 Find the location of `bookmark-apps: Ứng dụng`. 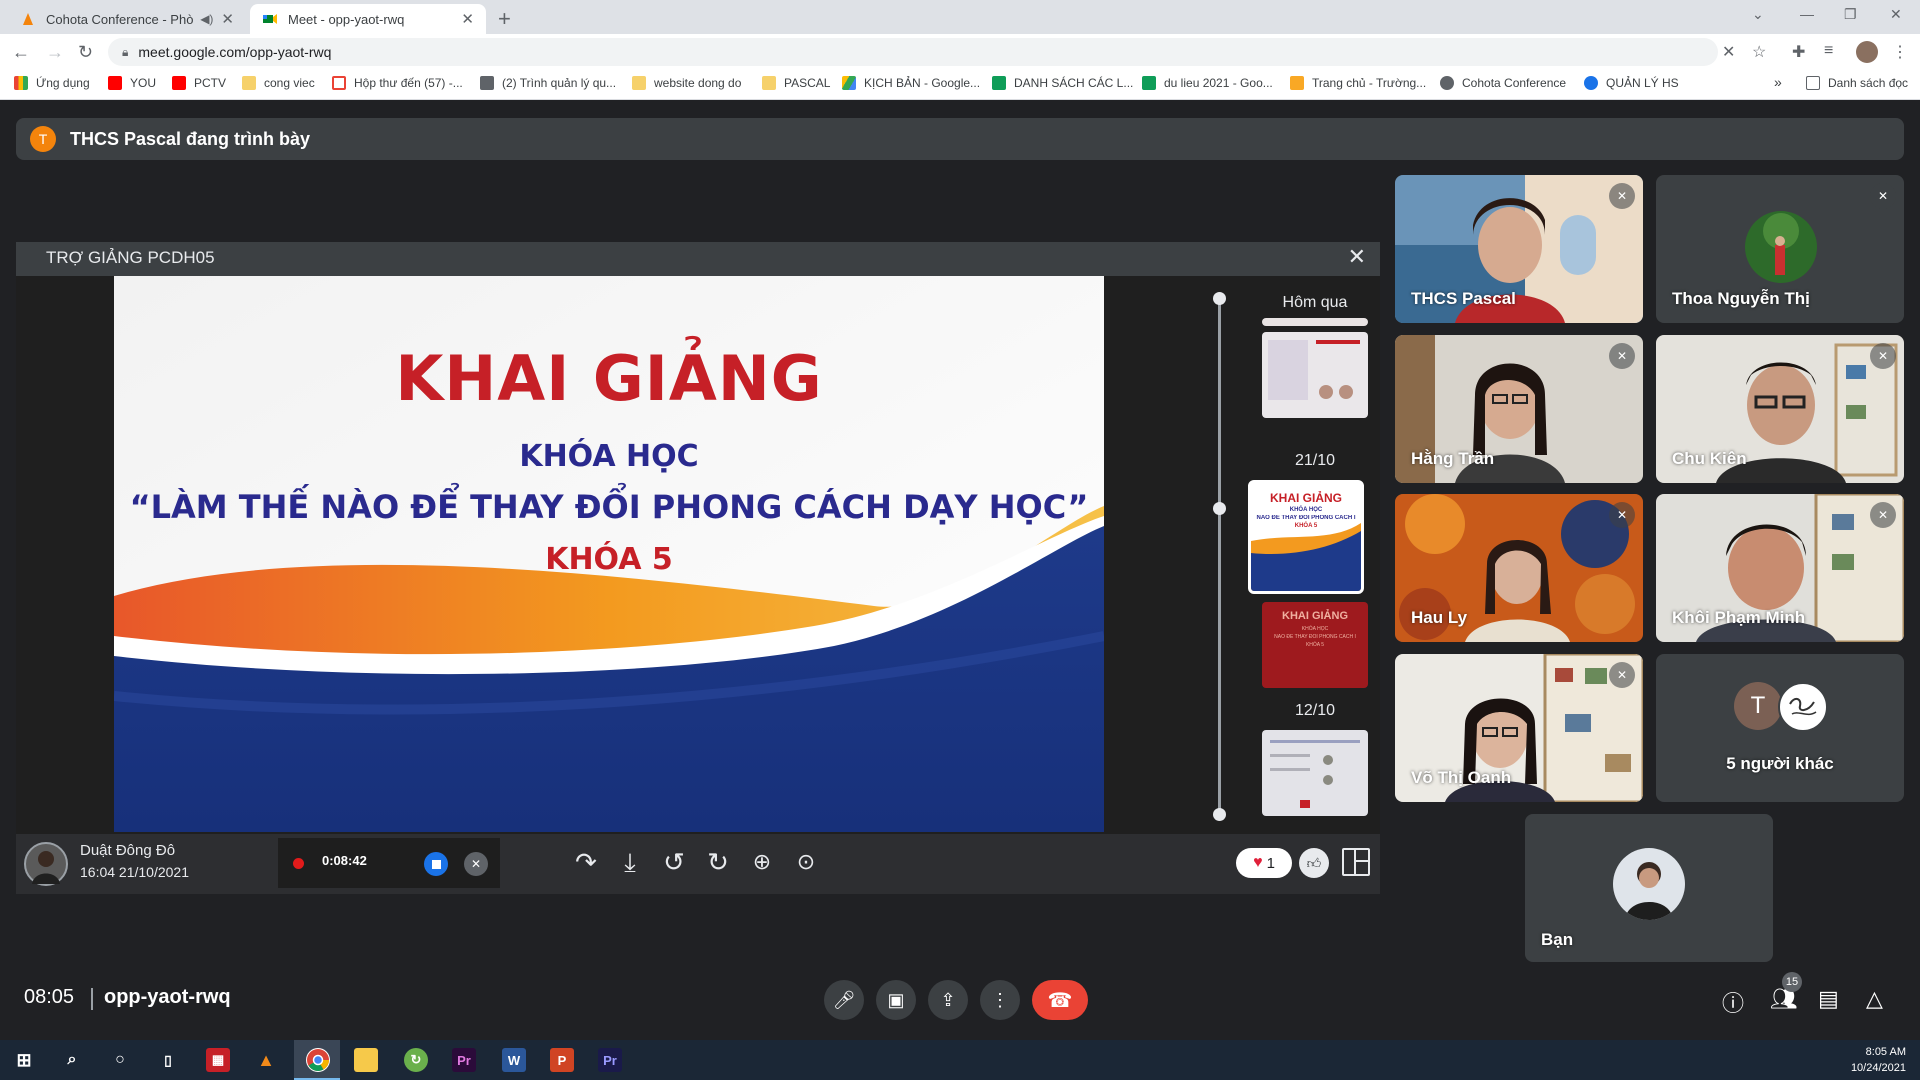

bookmark-apps: Ứng dụng is located at coordinates (52, 83).